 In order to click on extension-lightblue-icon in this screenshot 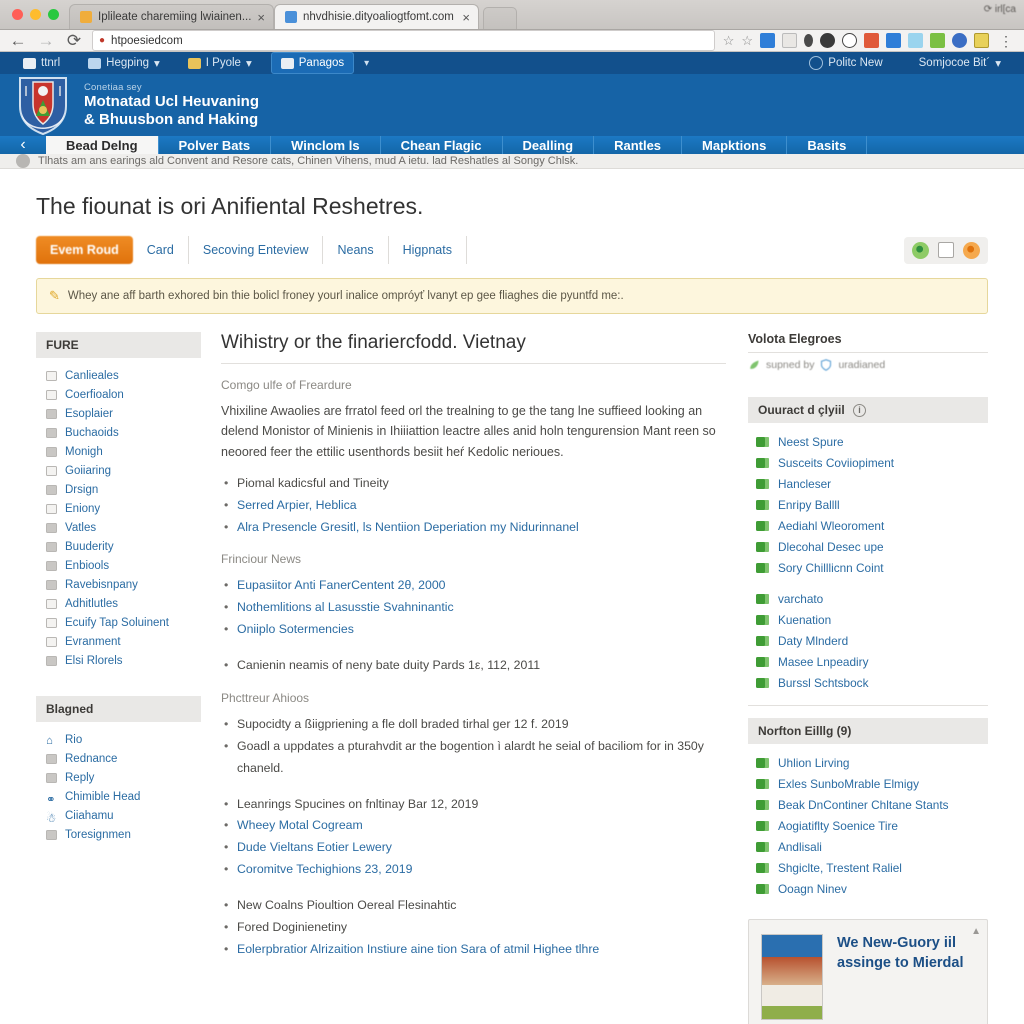, I will do `click(915, 40)`.